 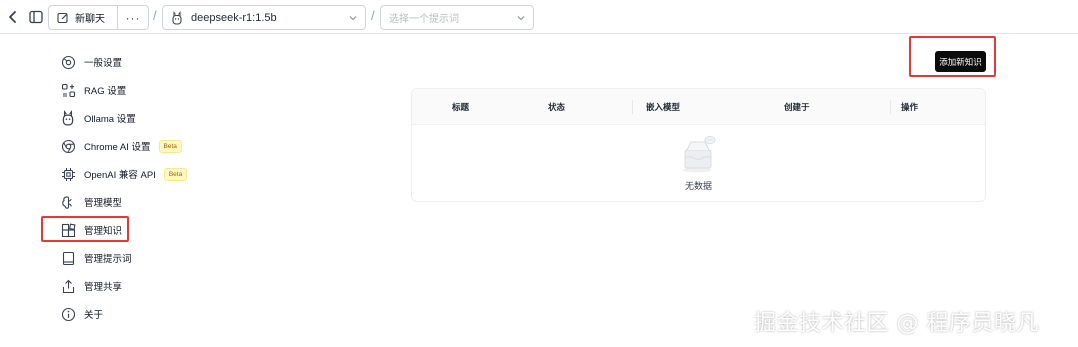 I want to click on sidebar-item-label: 关于, so click(x=94, y=315).